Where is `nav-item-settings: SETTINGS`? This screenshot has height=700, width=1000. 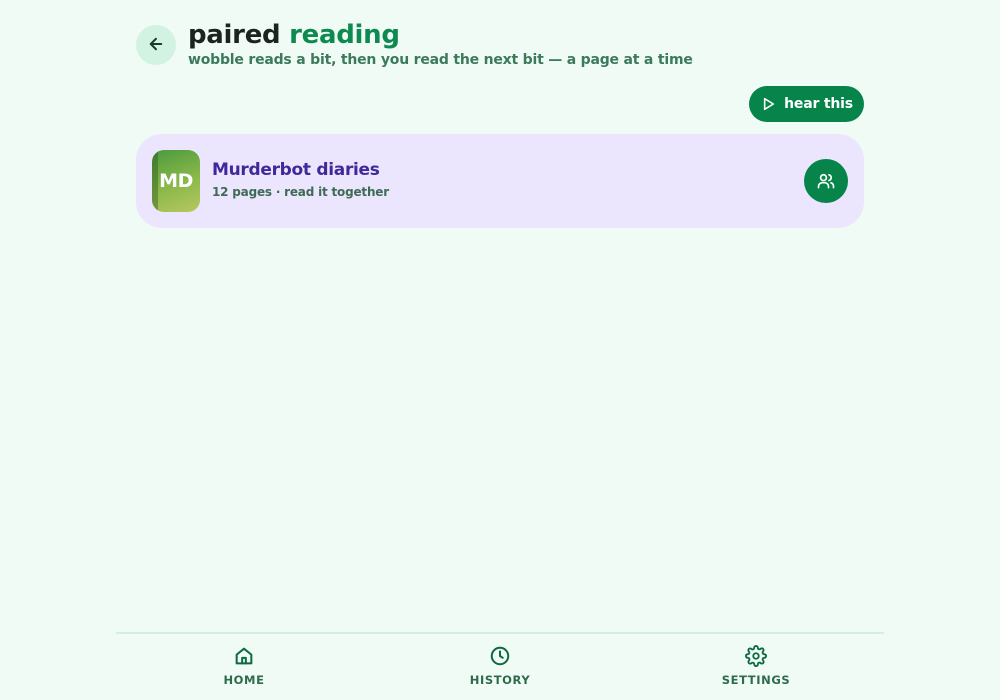
nav-item-settings: SETTINGS is located at coordinates (756, 670).